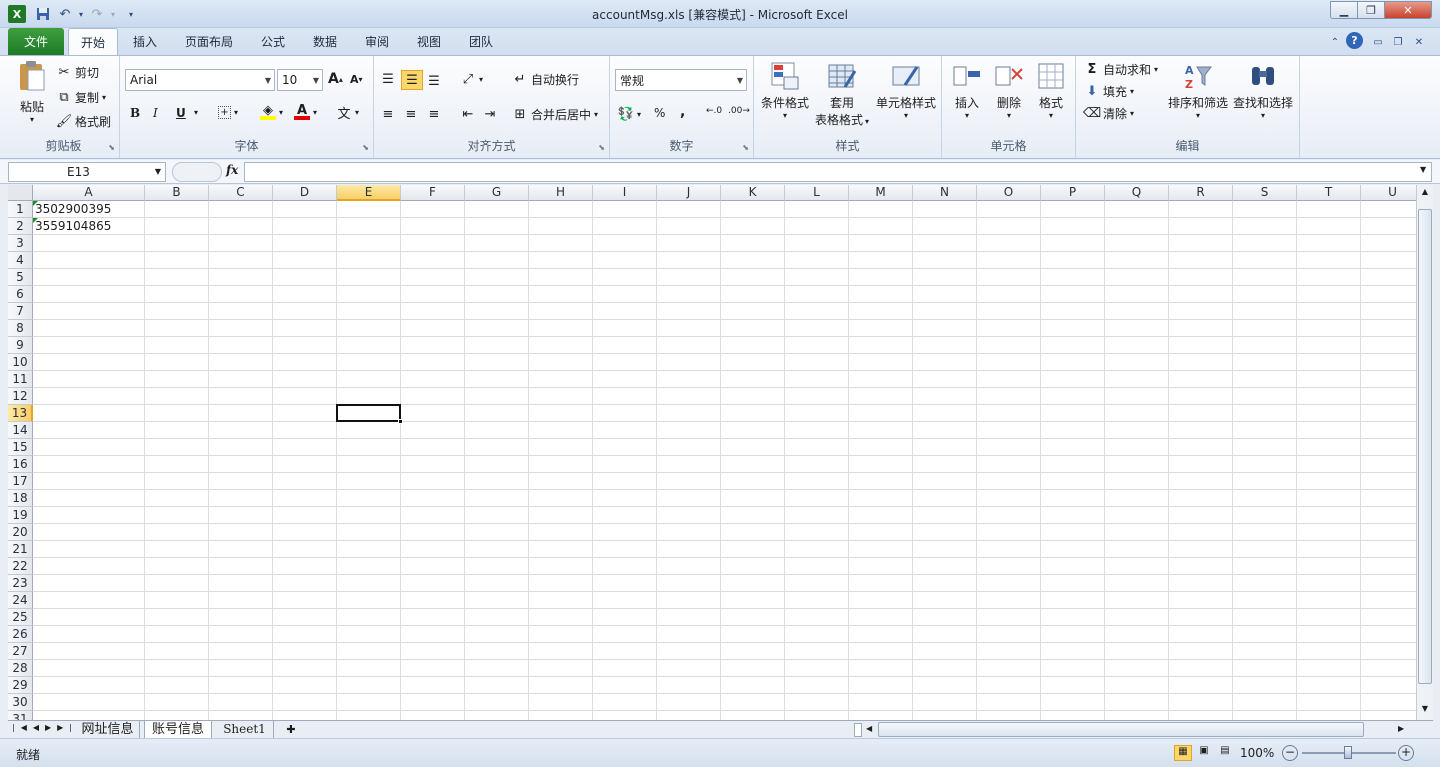  What do you see at coordinates (20, 600) in the screenshot?
I see `row-header-24: 24` at bounding box center [20, 600].